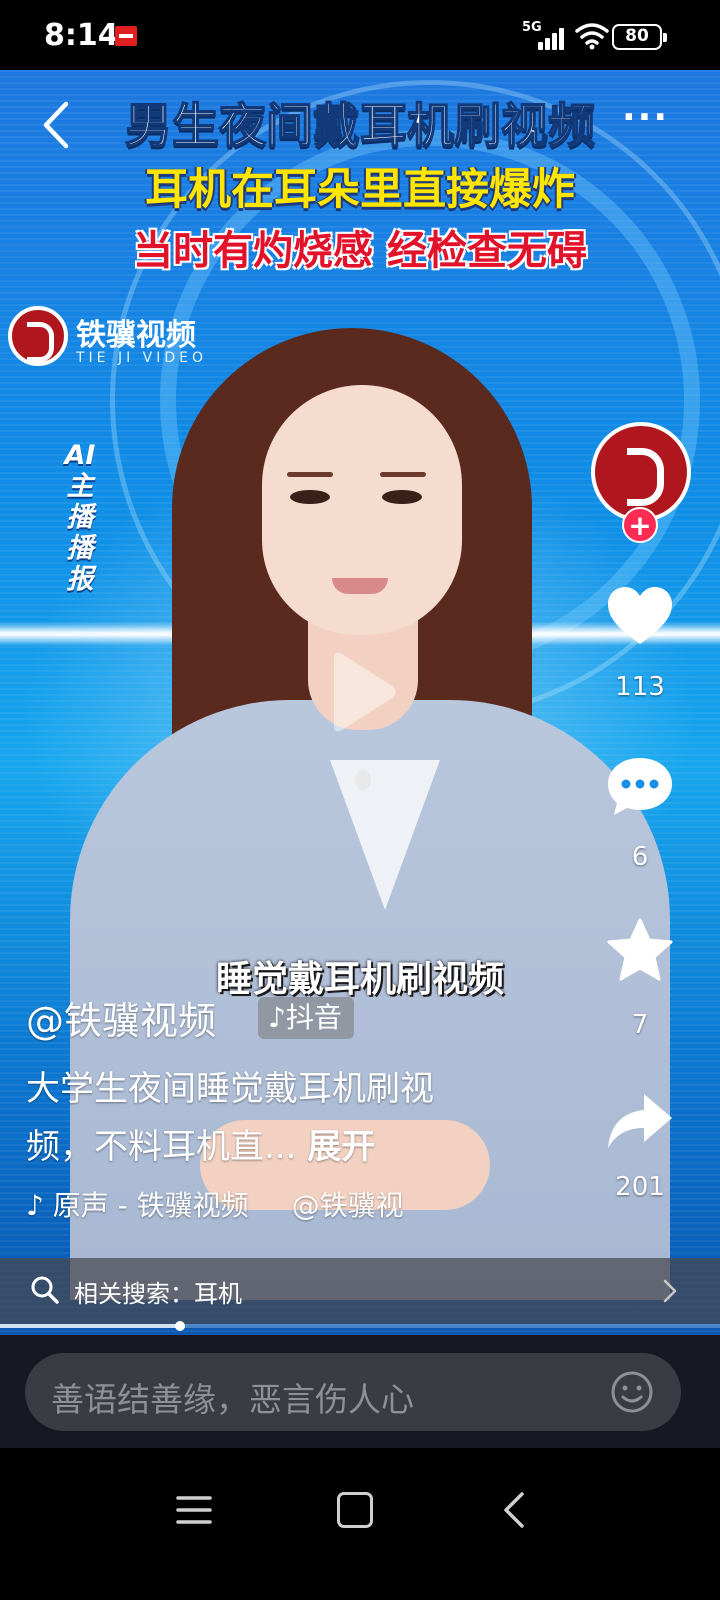 This screenshot has height=1600, width=720. What do you see at coordinates (640, 1122) in the screenshot?
I see `share-icon` at bounding box center [640, 1122].